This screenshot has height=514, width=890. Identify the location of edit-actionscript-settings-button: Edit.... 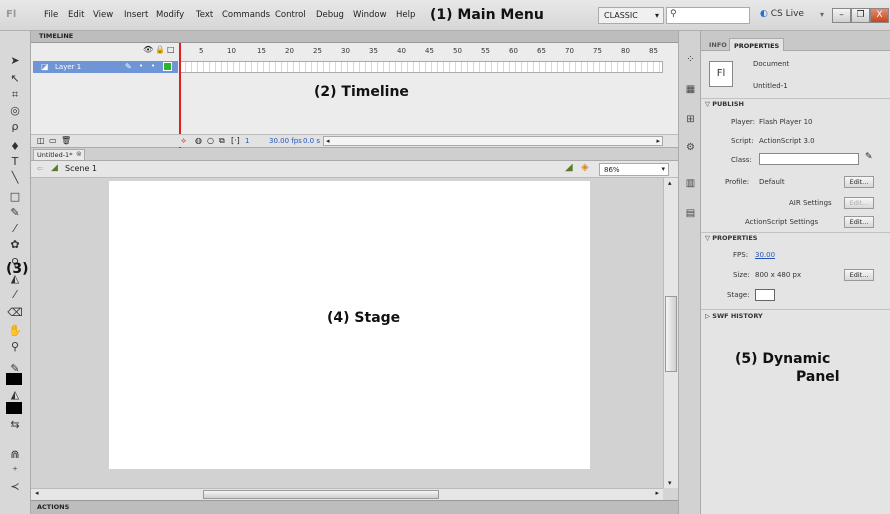
(859, 222).